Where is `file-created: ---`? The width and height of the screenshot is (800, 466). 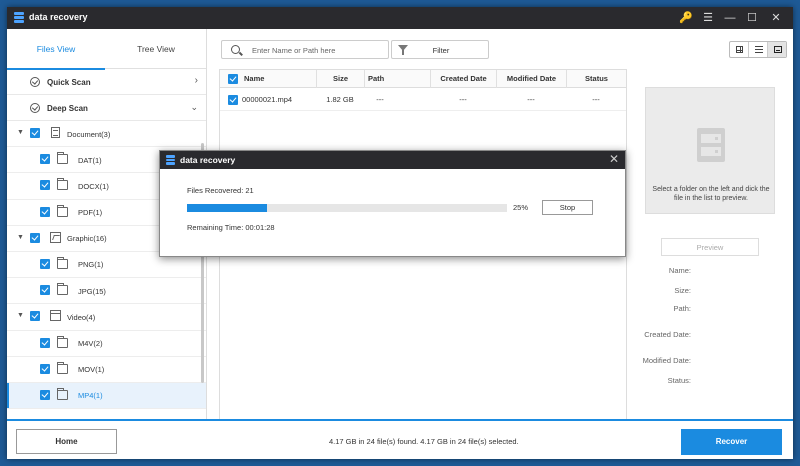
file-created: --- is located at coordinates (463, 99).